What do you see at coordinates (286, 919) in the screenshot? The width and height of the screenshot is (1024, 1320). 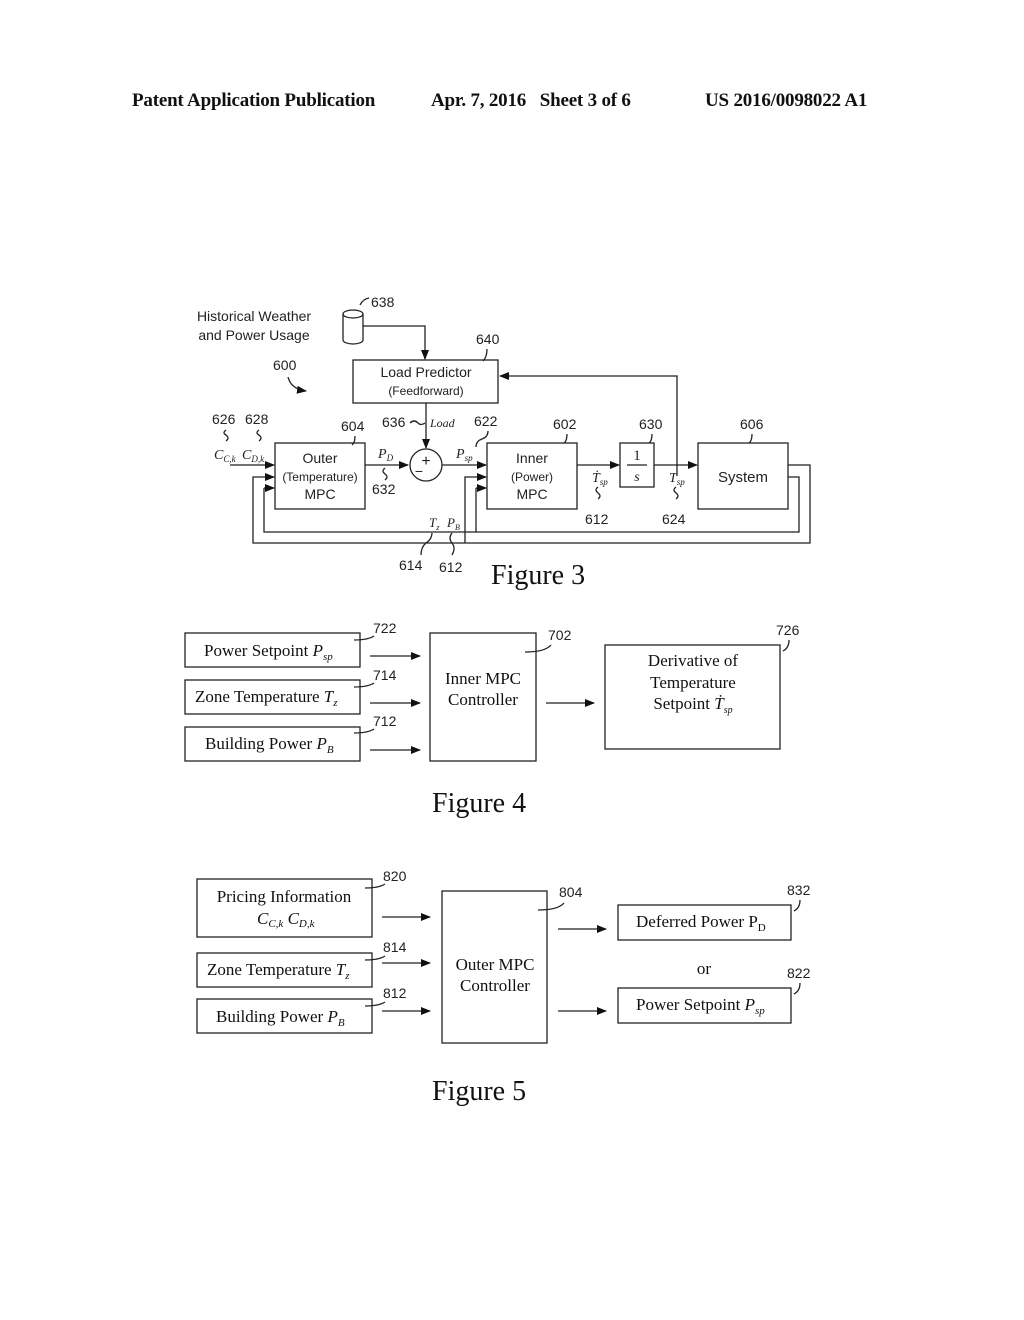 I see `input-pricing-symbols: CC,k CD,k` at bounding box center [286, 919].